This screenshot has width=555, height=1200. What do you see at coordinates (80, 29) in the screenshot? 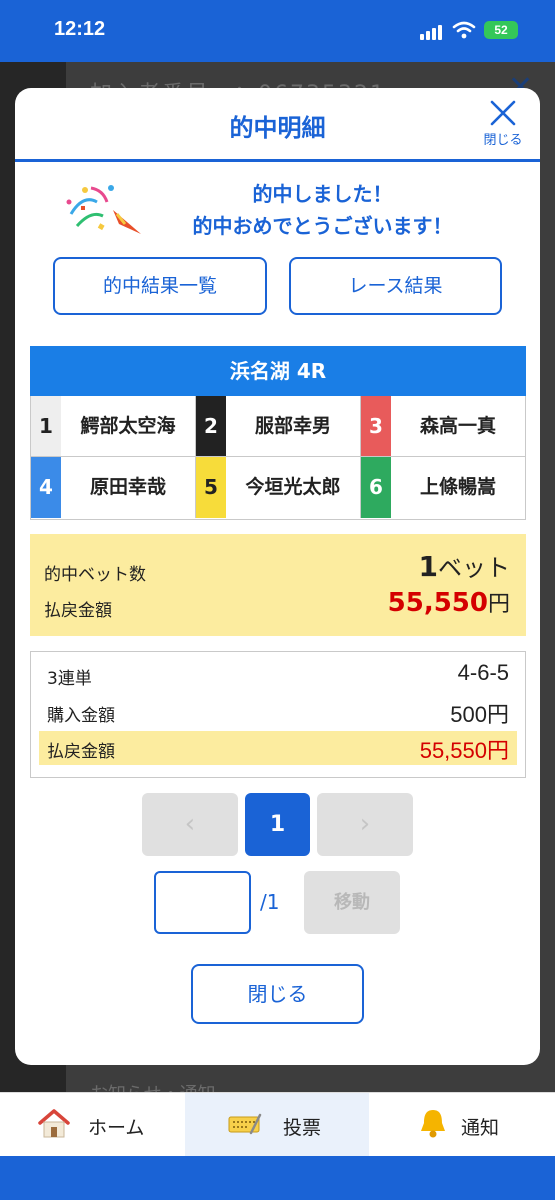
I see `status-time: 12:12` at bounding box center [80, 29].